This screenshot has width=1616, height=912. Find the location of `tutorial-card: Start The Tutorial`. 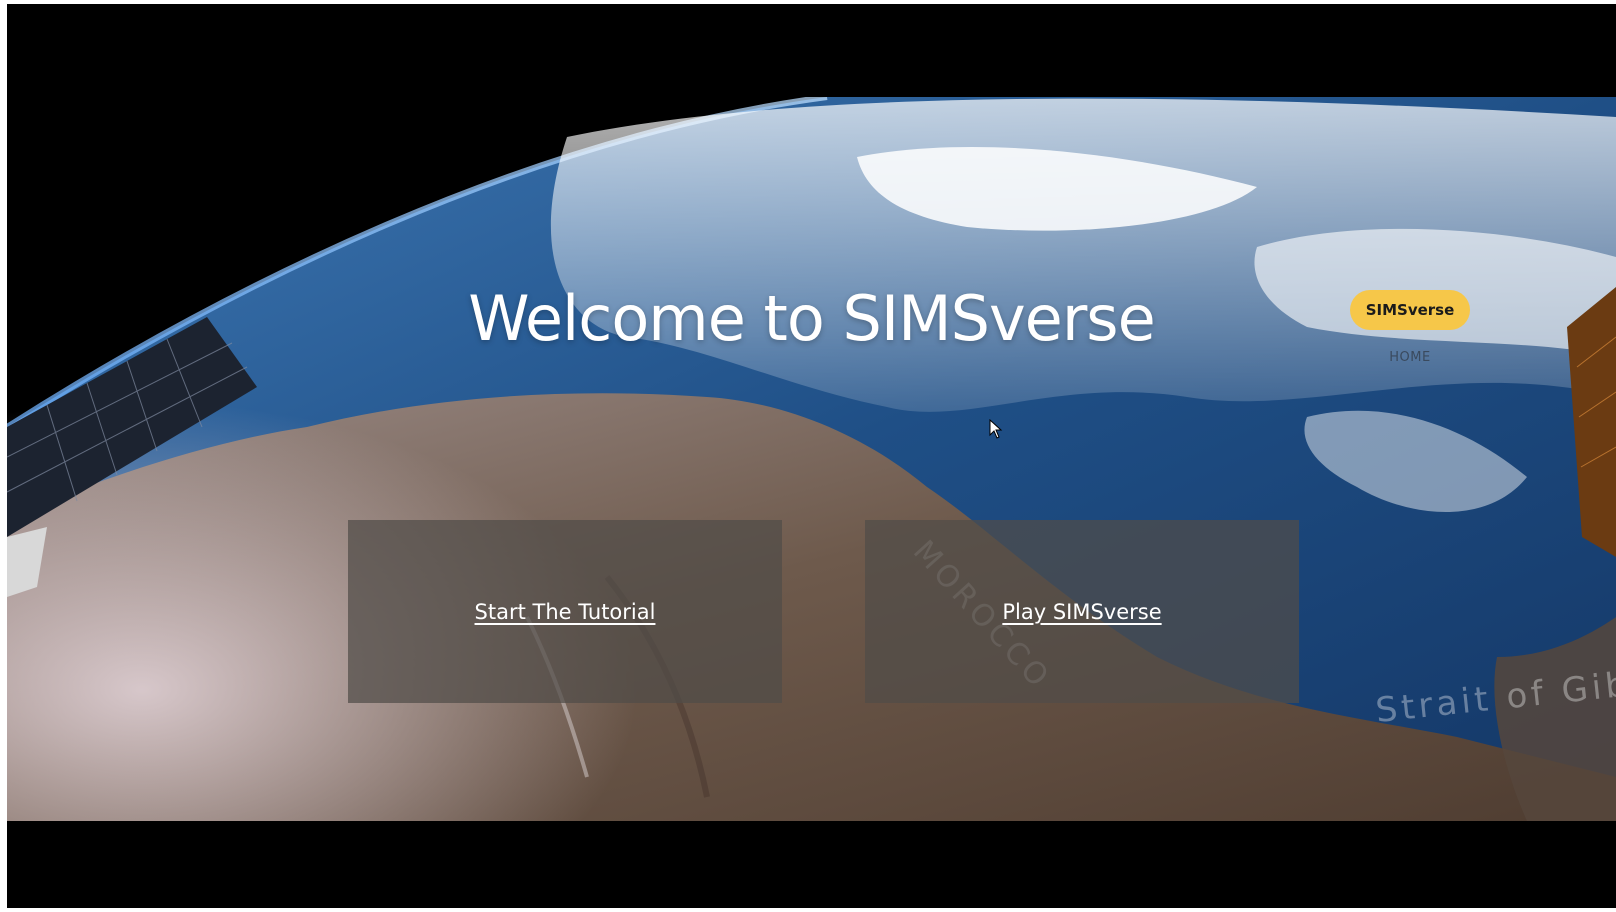

tutorial-card: Start The Tutorial is located at coordinates (565, 611).